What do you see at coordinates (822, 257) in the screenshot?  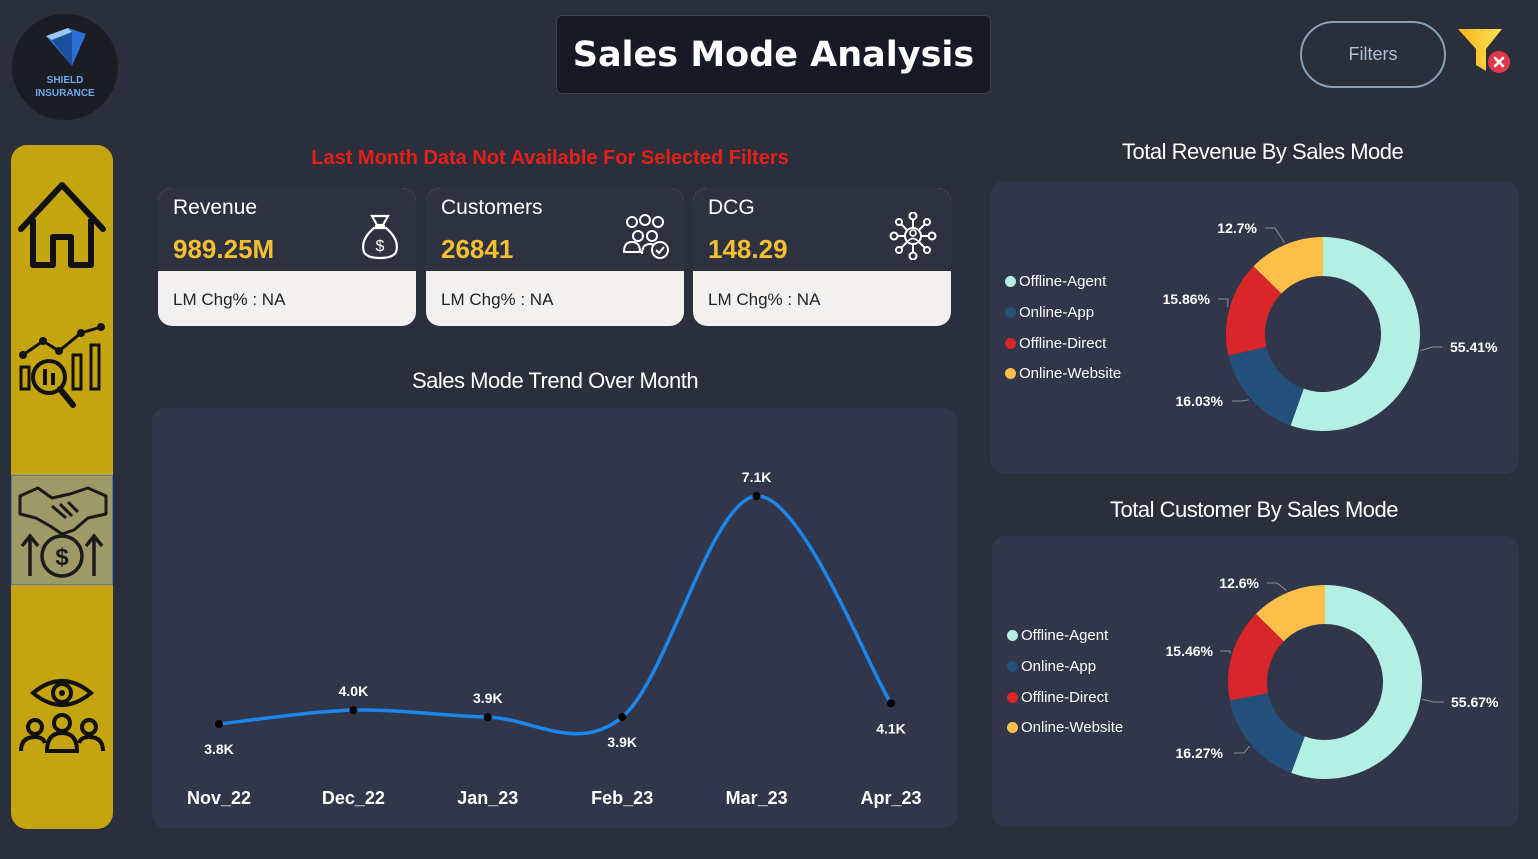 I see `kpi-card-dcg: DCG 148.29 LM Chg% : NA` at bounding box center [822, 257].